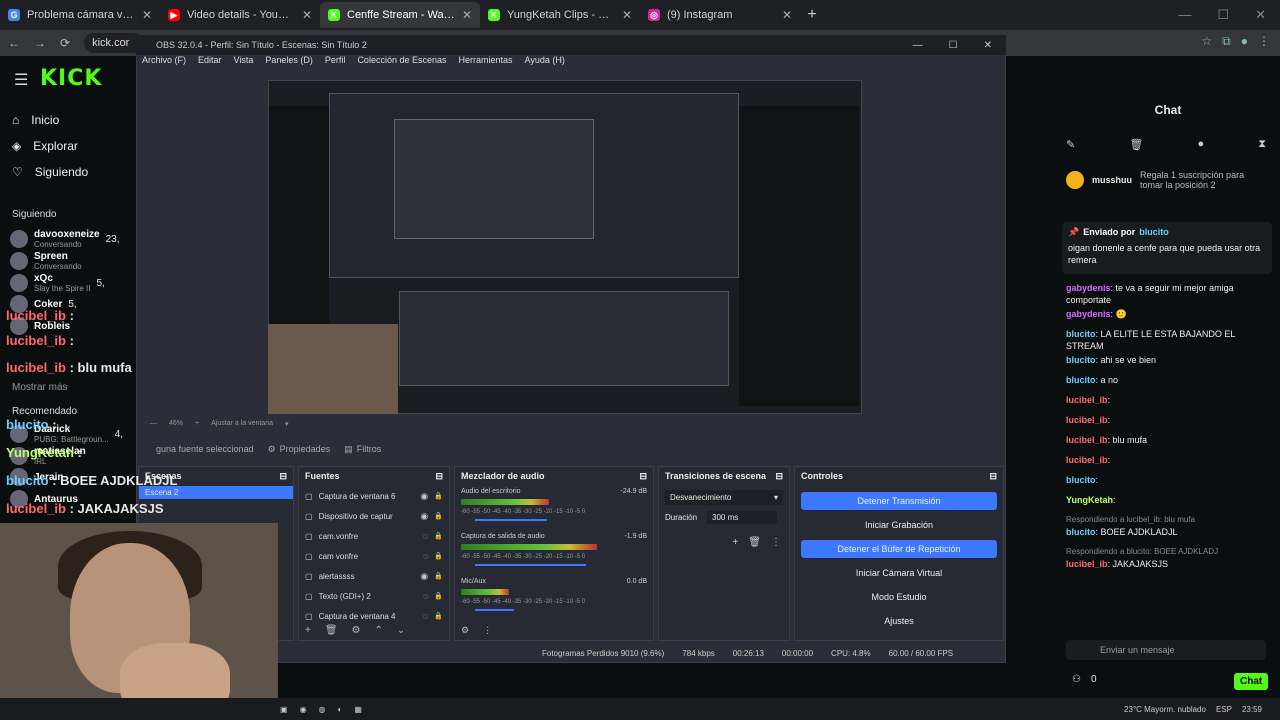 The width and height of the screenshot is (1280, 720). Describe the element at coordinates (401, 63) in the screenshot. I see `obs-menu-item: Colección de Escenas` at that location.